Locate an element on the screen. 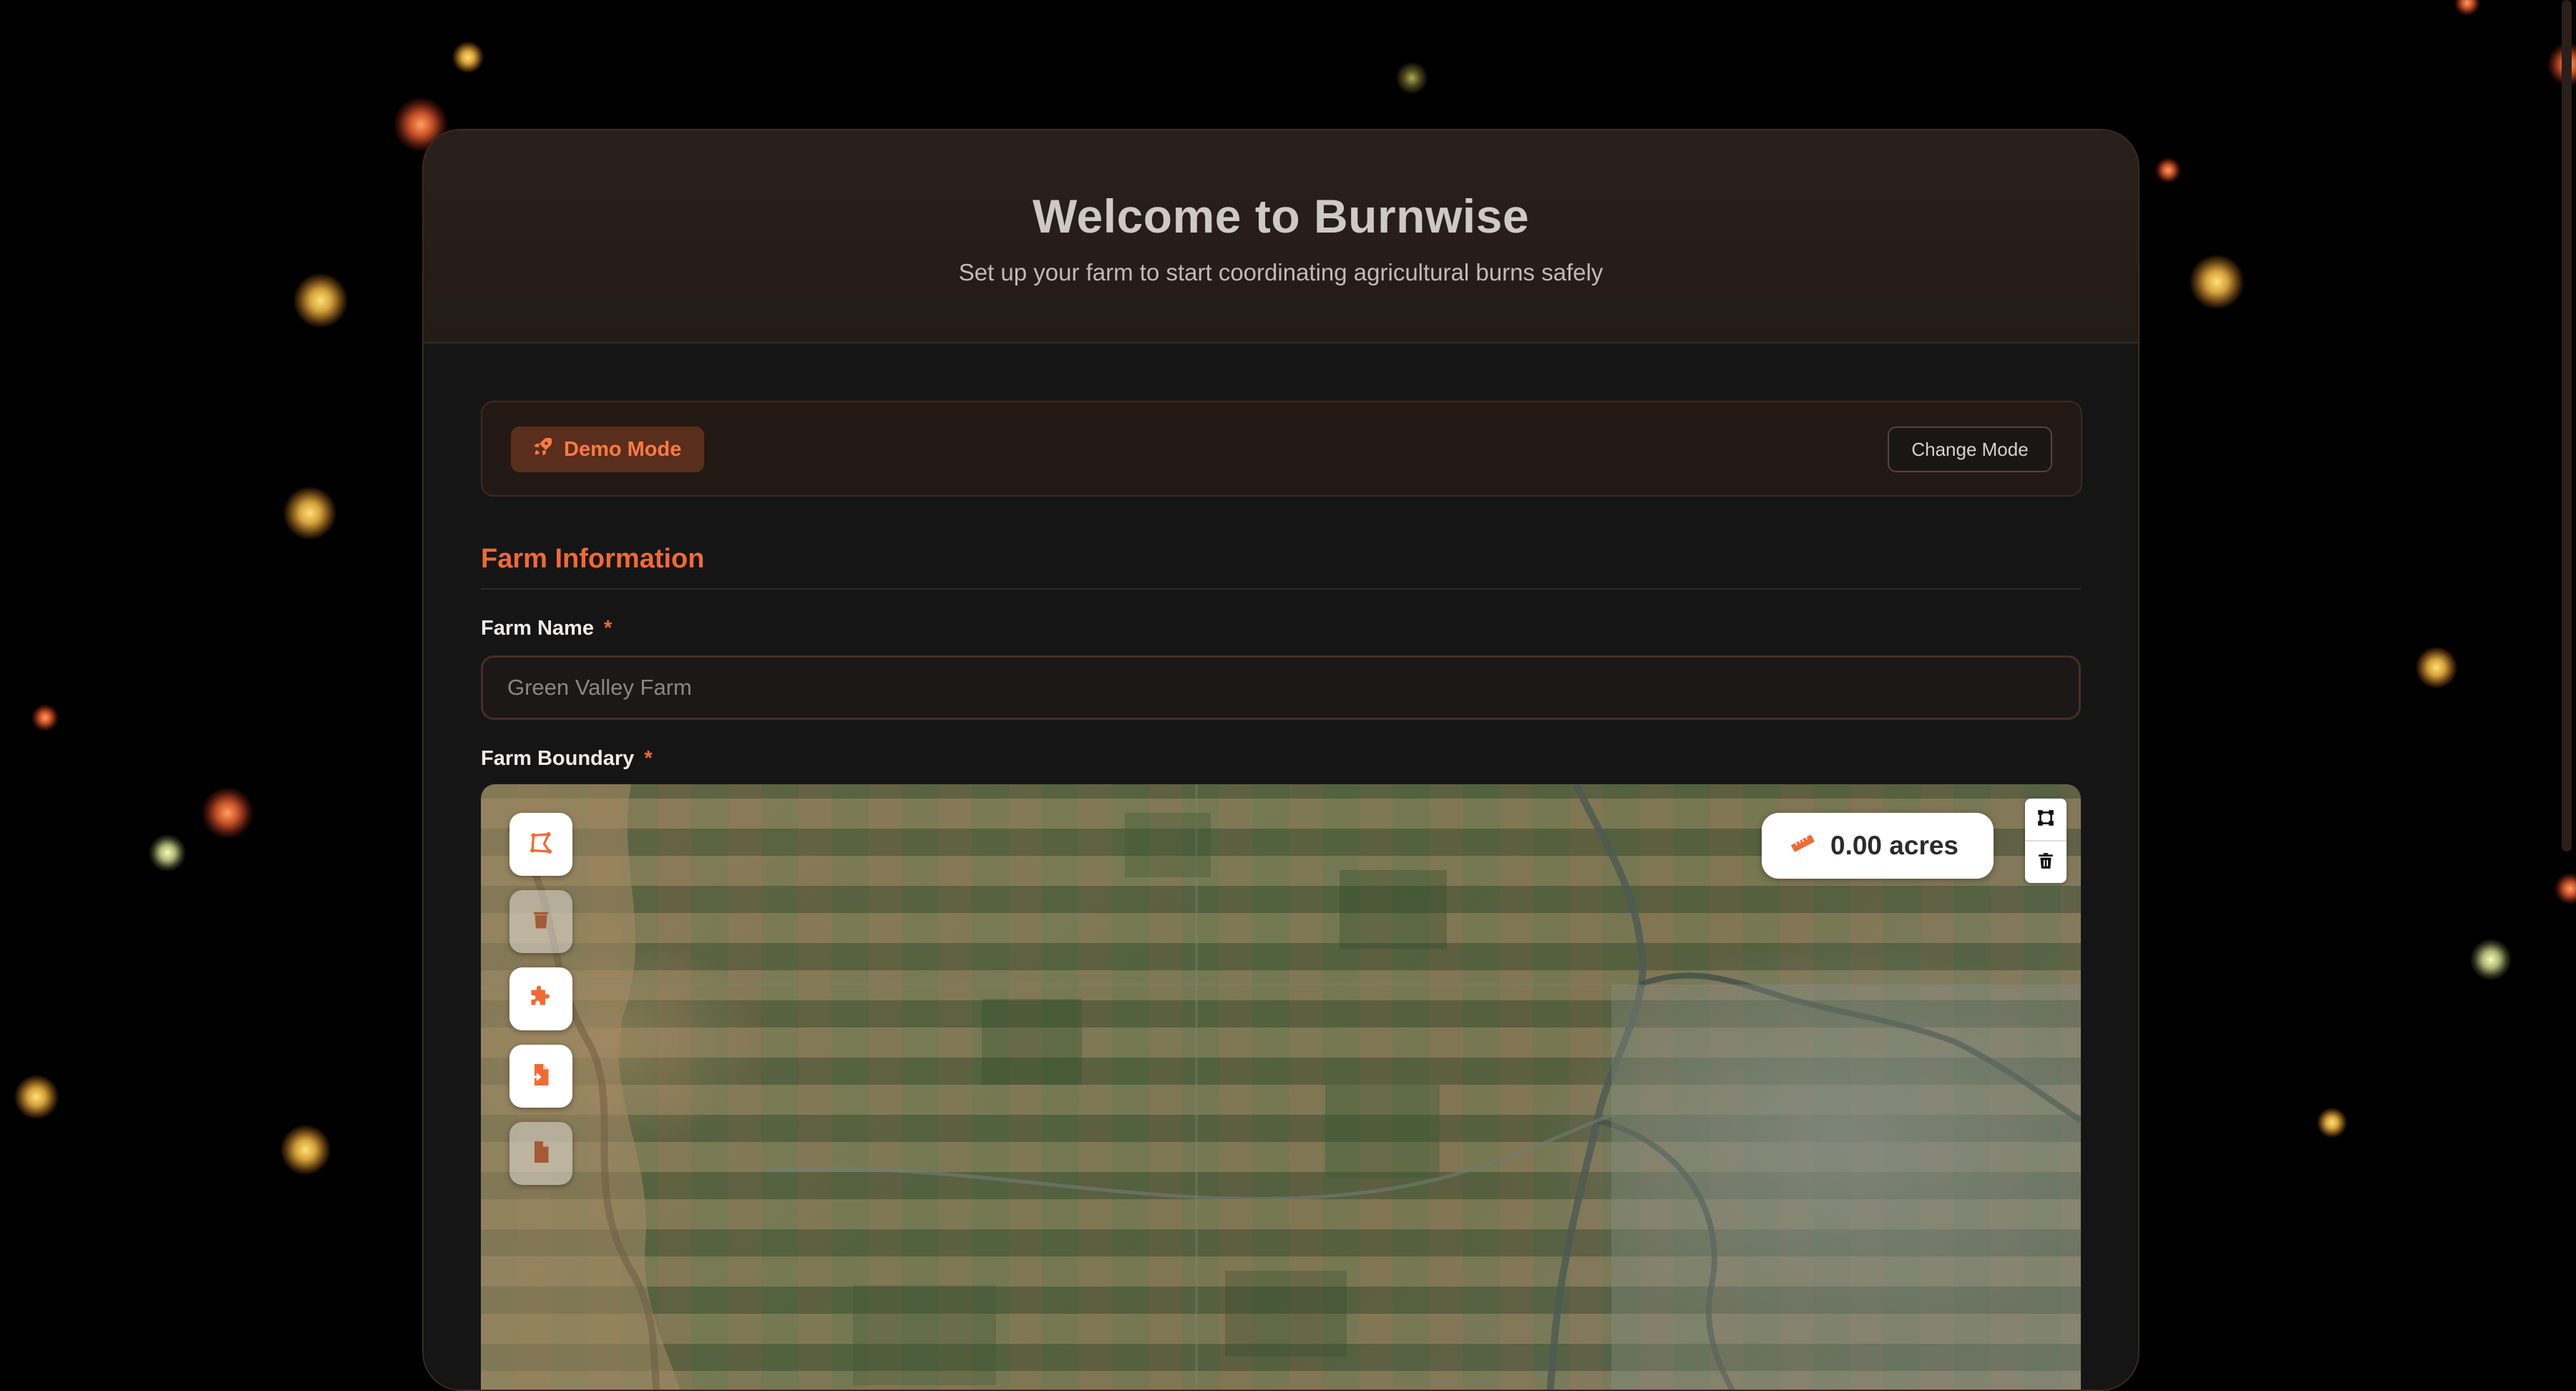 The height and width of the screenshot is (1391, 2576). section-title: Farm Information is located at coordinates (593, 559).